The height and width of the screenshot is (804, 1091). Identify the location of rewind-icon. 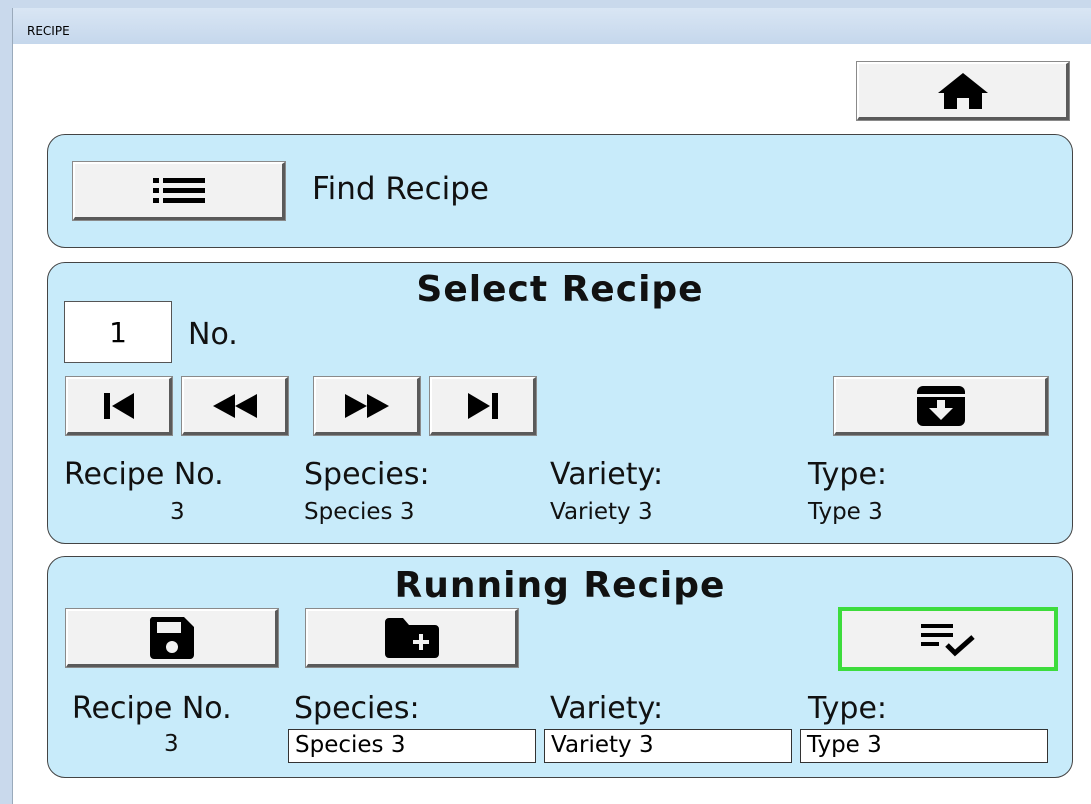
(235, 406).